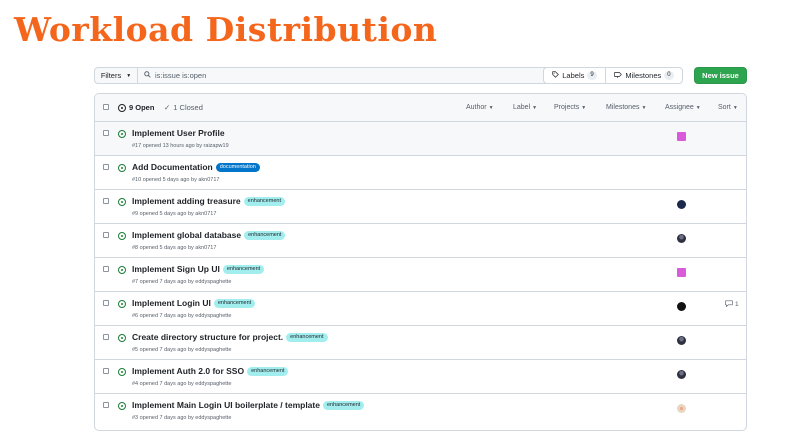  What do you see at coordinates (188, 371) in the screenshot?
I see `issue-title-link: Implement Auth 2.0 for SSO` at bounding box center [188, 371].